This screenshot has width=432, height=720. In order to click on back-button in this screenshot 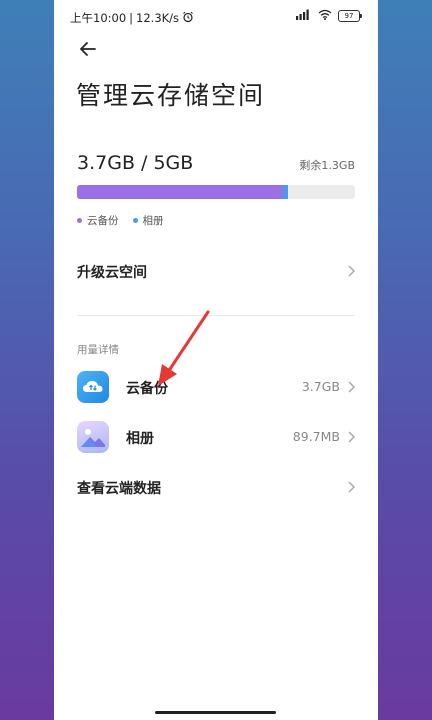, I will do `click(88, 49)`.